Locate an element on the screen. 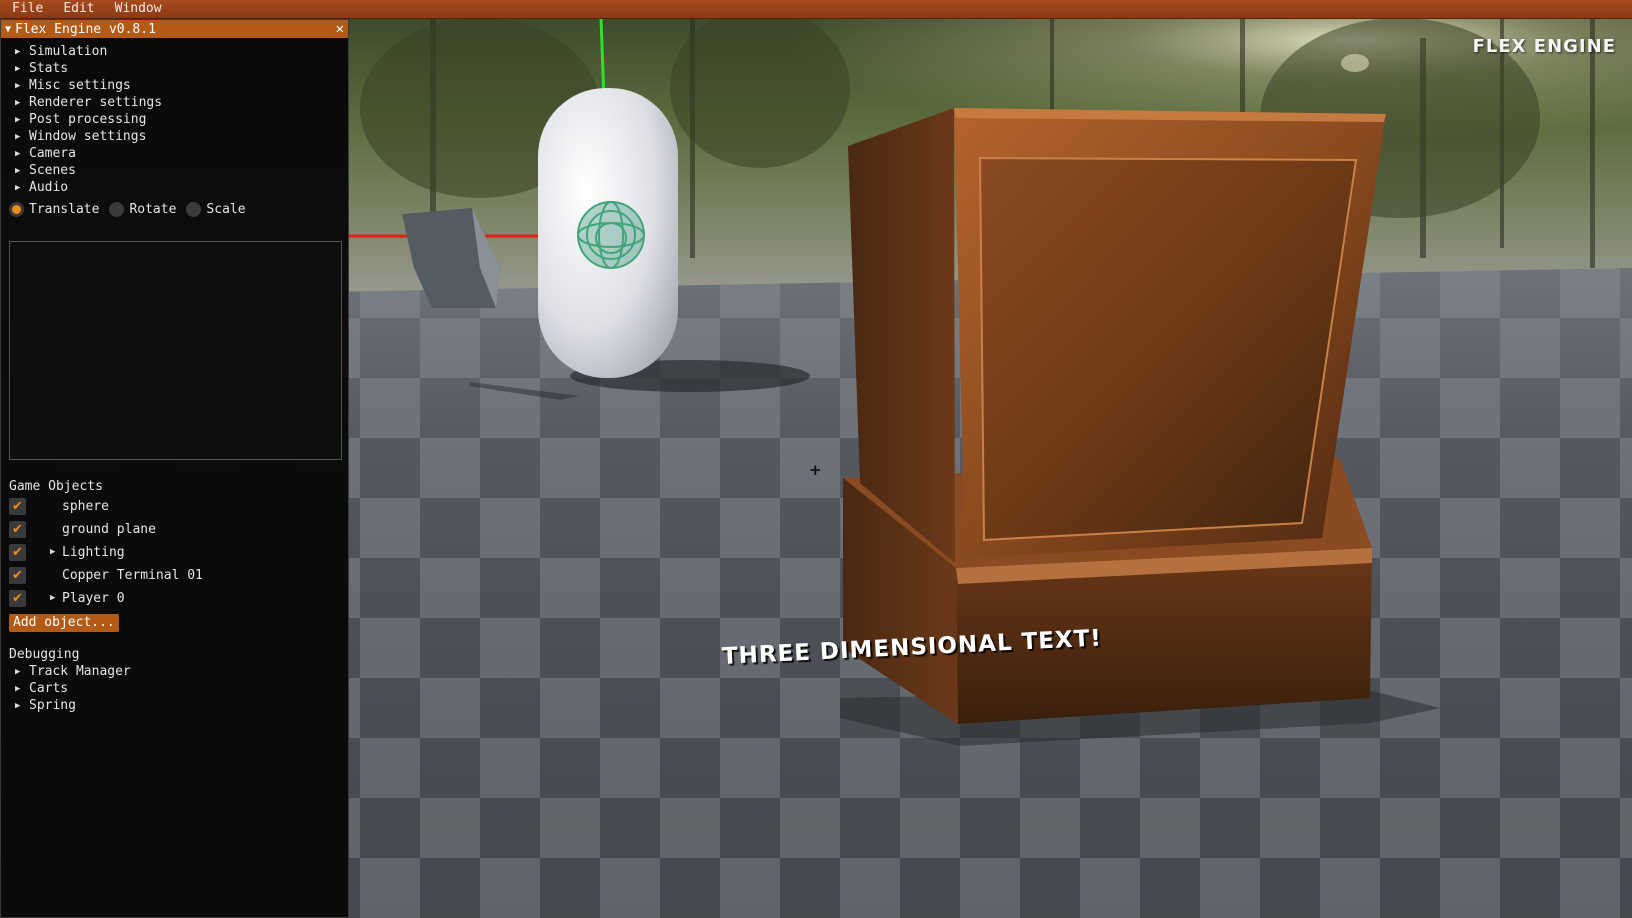 The height and width of the screenshot is (918, 1632). menu-window: Window is located at coordinates (136, 9).